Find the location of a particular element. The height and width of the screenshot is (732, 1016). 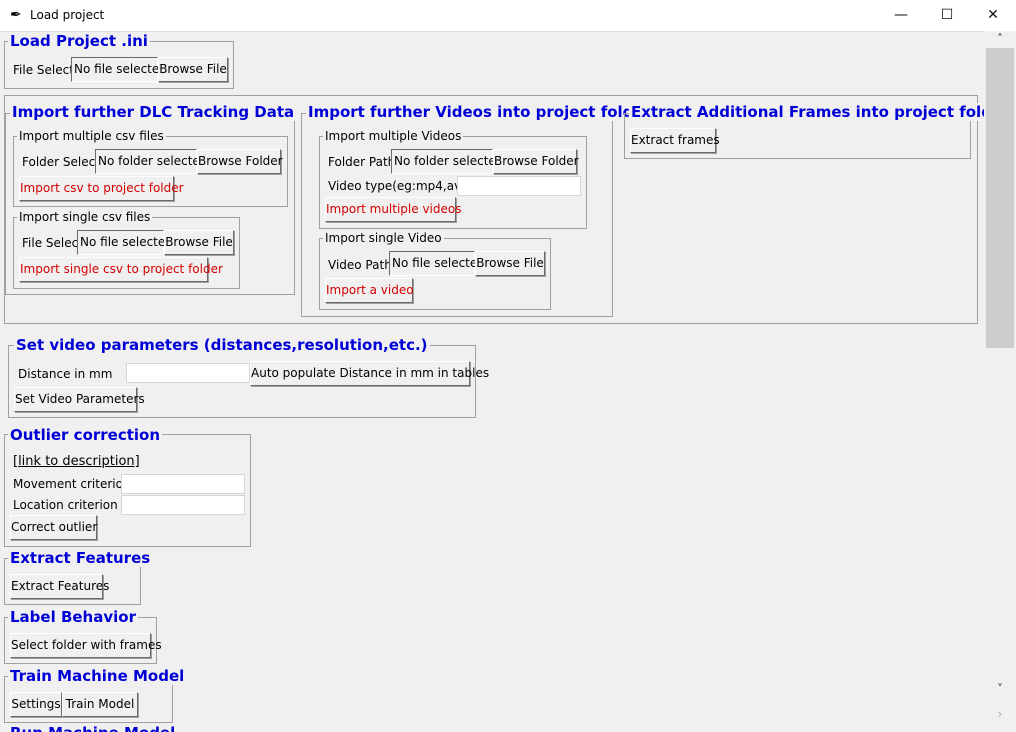

close-button: ✕ is located at coordinates (993, 15).